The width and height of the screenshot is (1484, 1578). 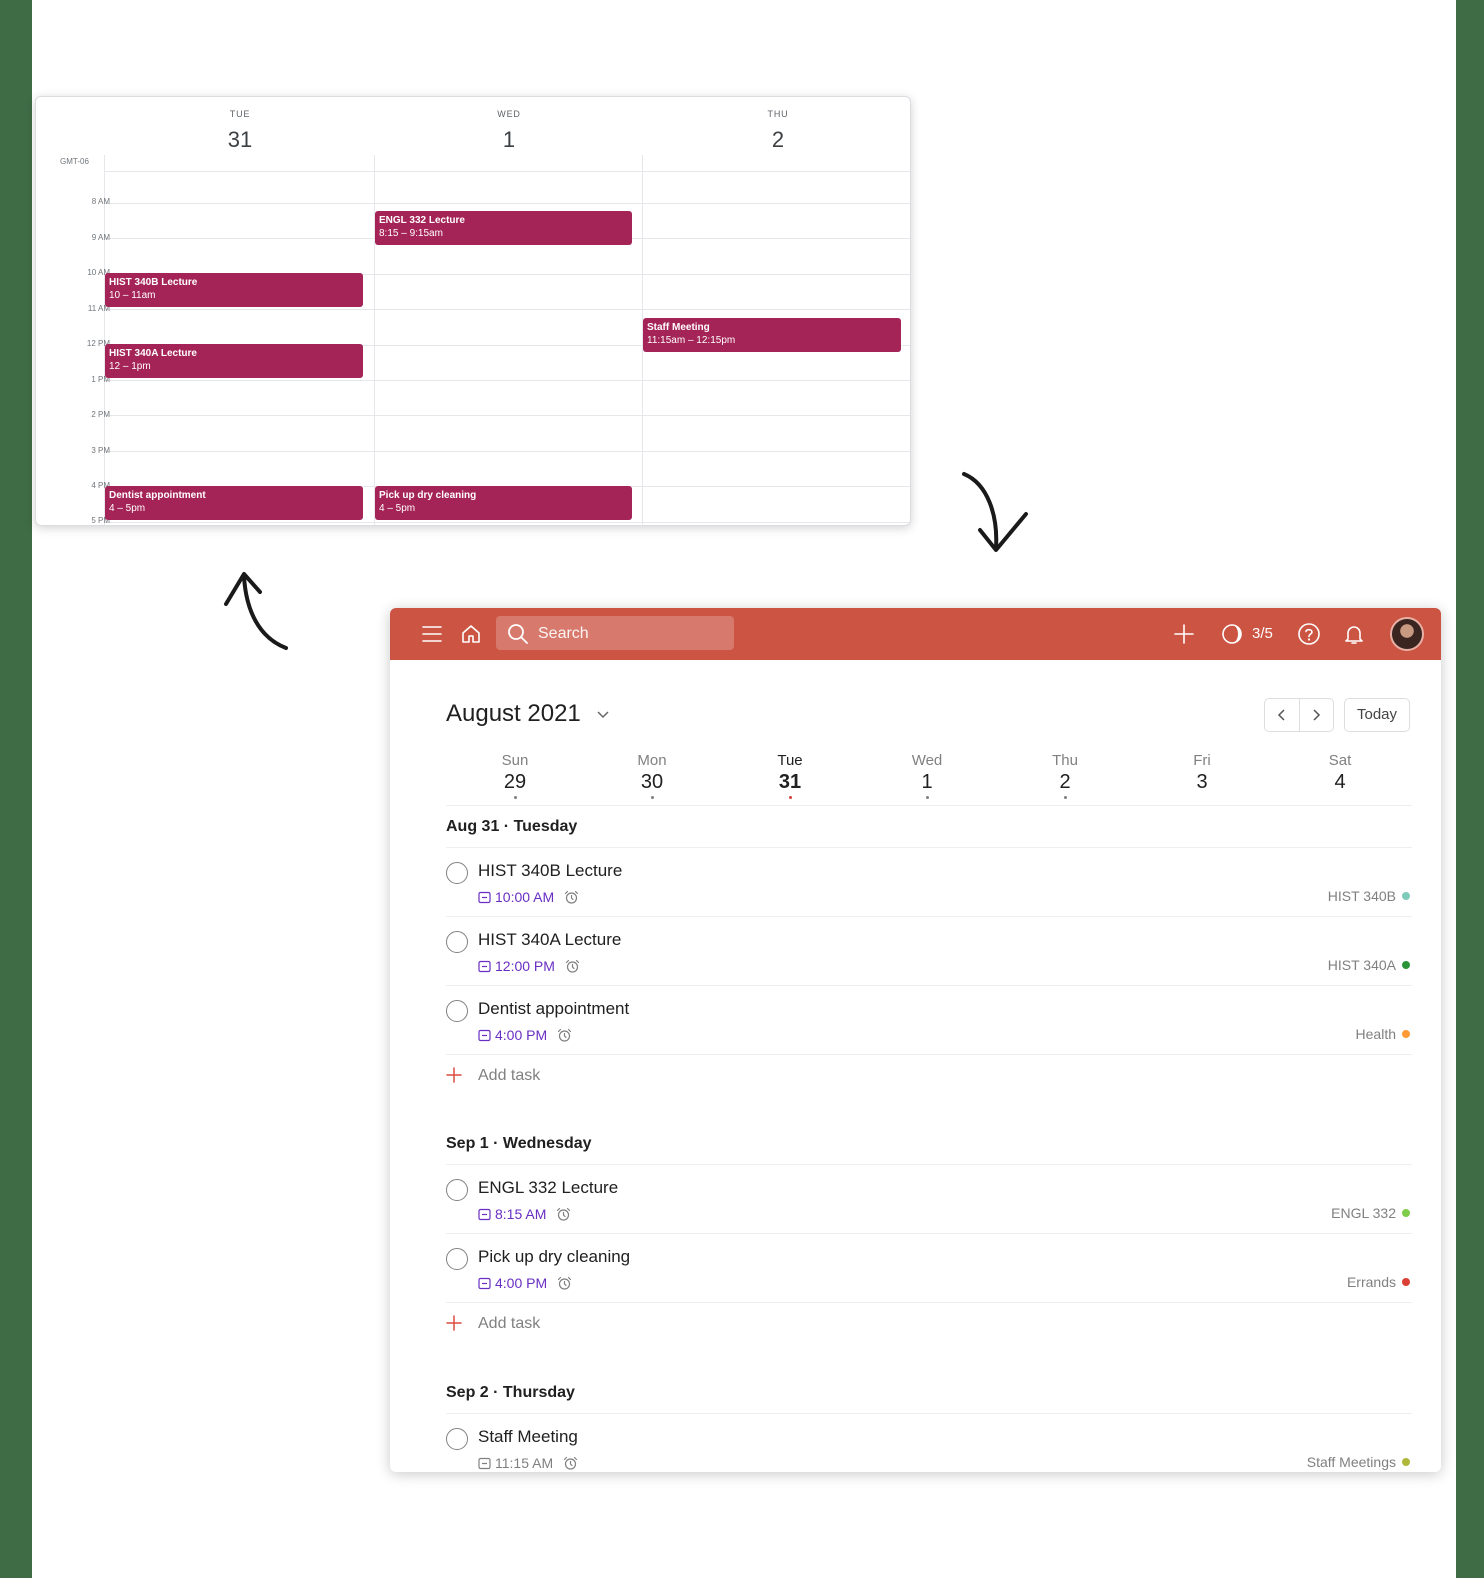 What do you see at coordinates (1379, 1282) in the screenshot?
I see `task-project: Errands` at bounding box center [1379, 1282].